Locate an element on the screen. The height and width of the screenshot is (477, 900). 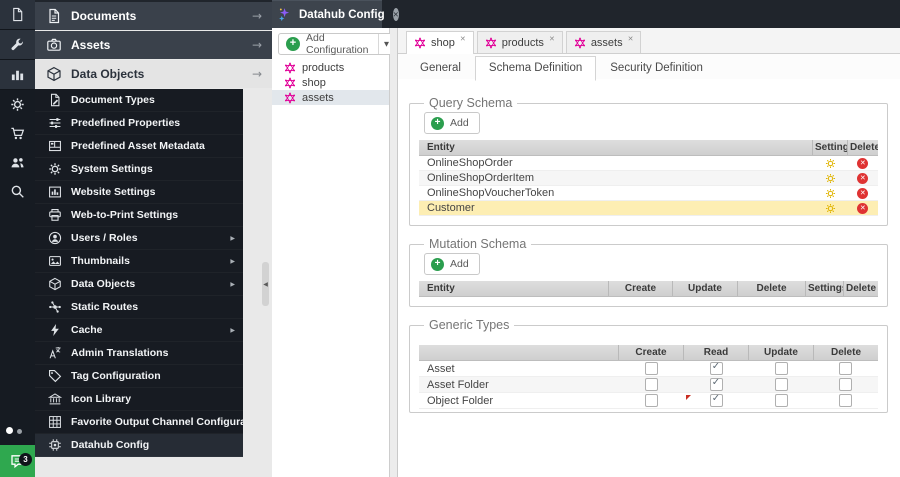
strip-item-tools is located at coordinates (17, 45).